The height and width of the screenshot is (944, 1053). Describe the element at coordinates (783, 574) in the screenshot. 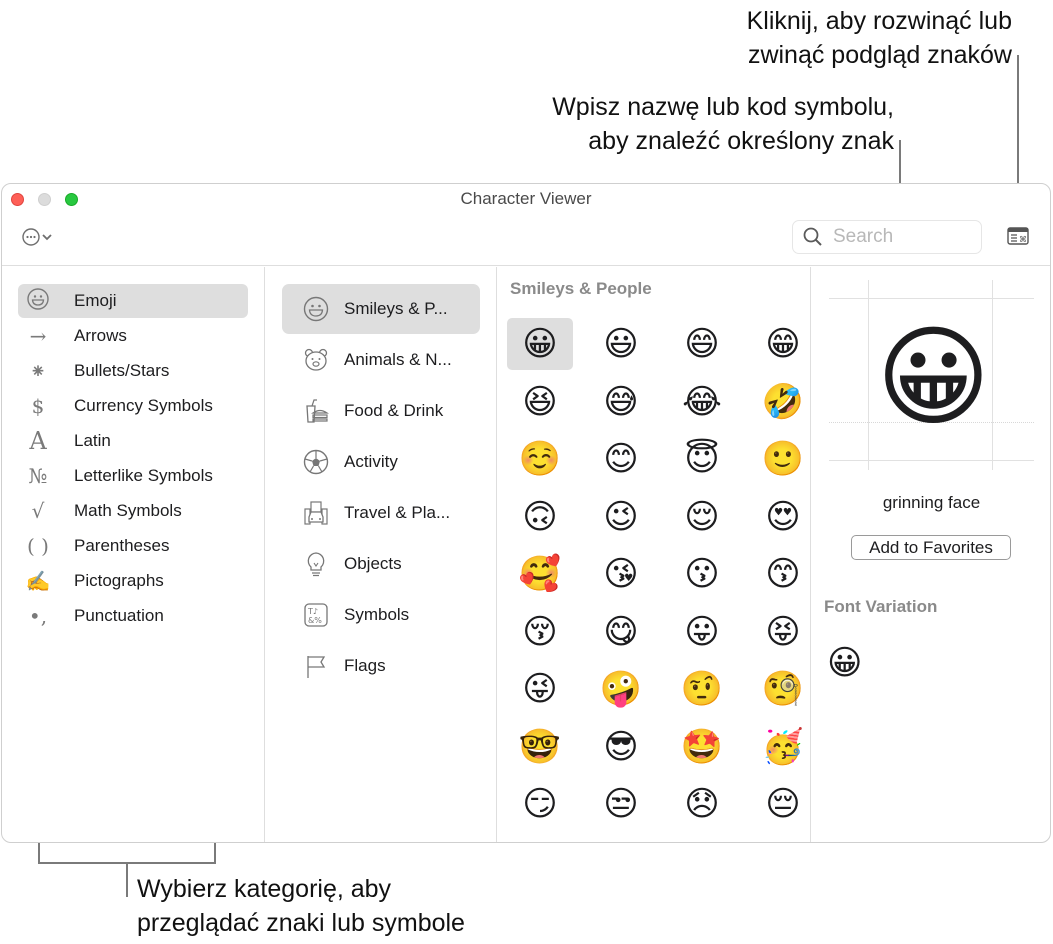

I see `emoji-cell: 😙` at that location.